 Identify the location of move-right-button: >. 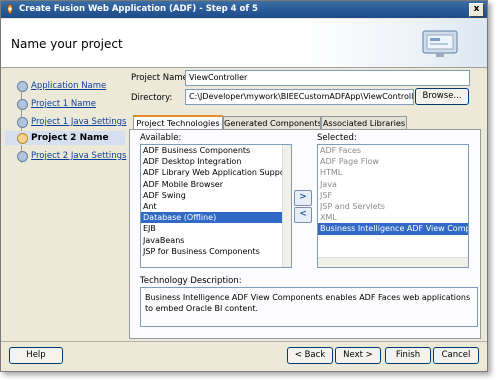
(303, 198).